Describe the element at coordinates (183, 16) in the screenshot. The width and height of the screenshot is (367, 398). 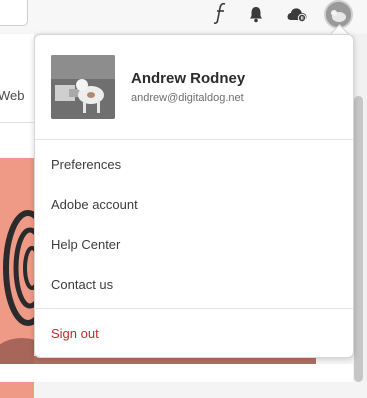
I see `top-app-bar` at that location.